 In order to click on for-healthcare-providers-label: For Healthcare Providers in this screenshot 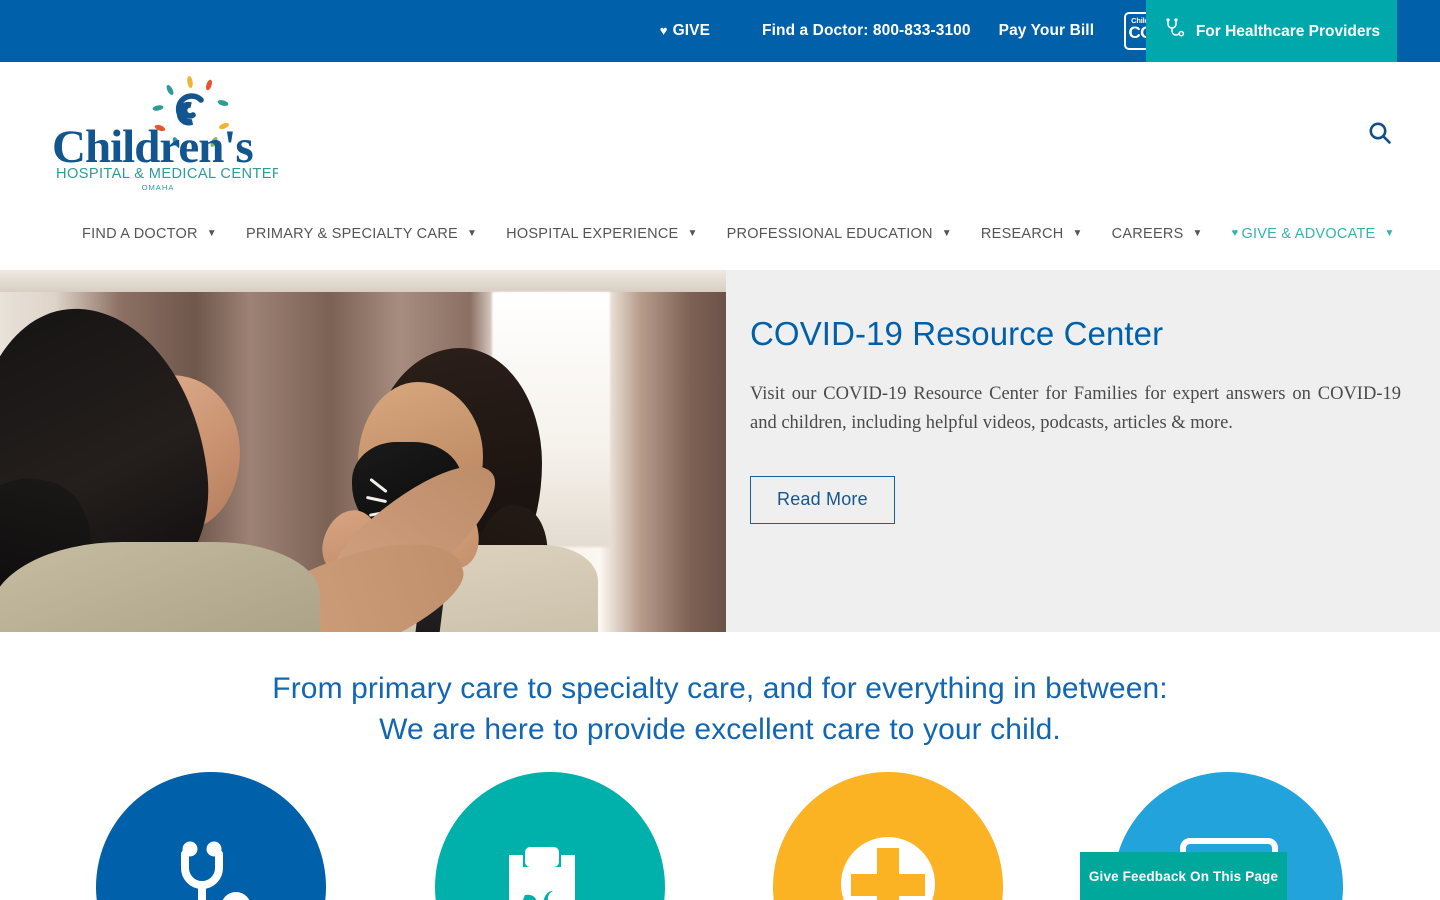, I will do `click(1288, 31)`.